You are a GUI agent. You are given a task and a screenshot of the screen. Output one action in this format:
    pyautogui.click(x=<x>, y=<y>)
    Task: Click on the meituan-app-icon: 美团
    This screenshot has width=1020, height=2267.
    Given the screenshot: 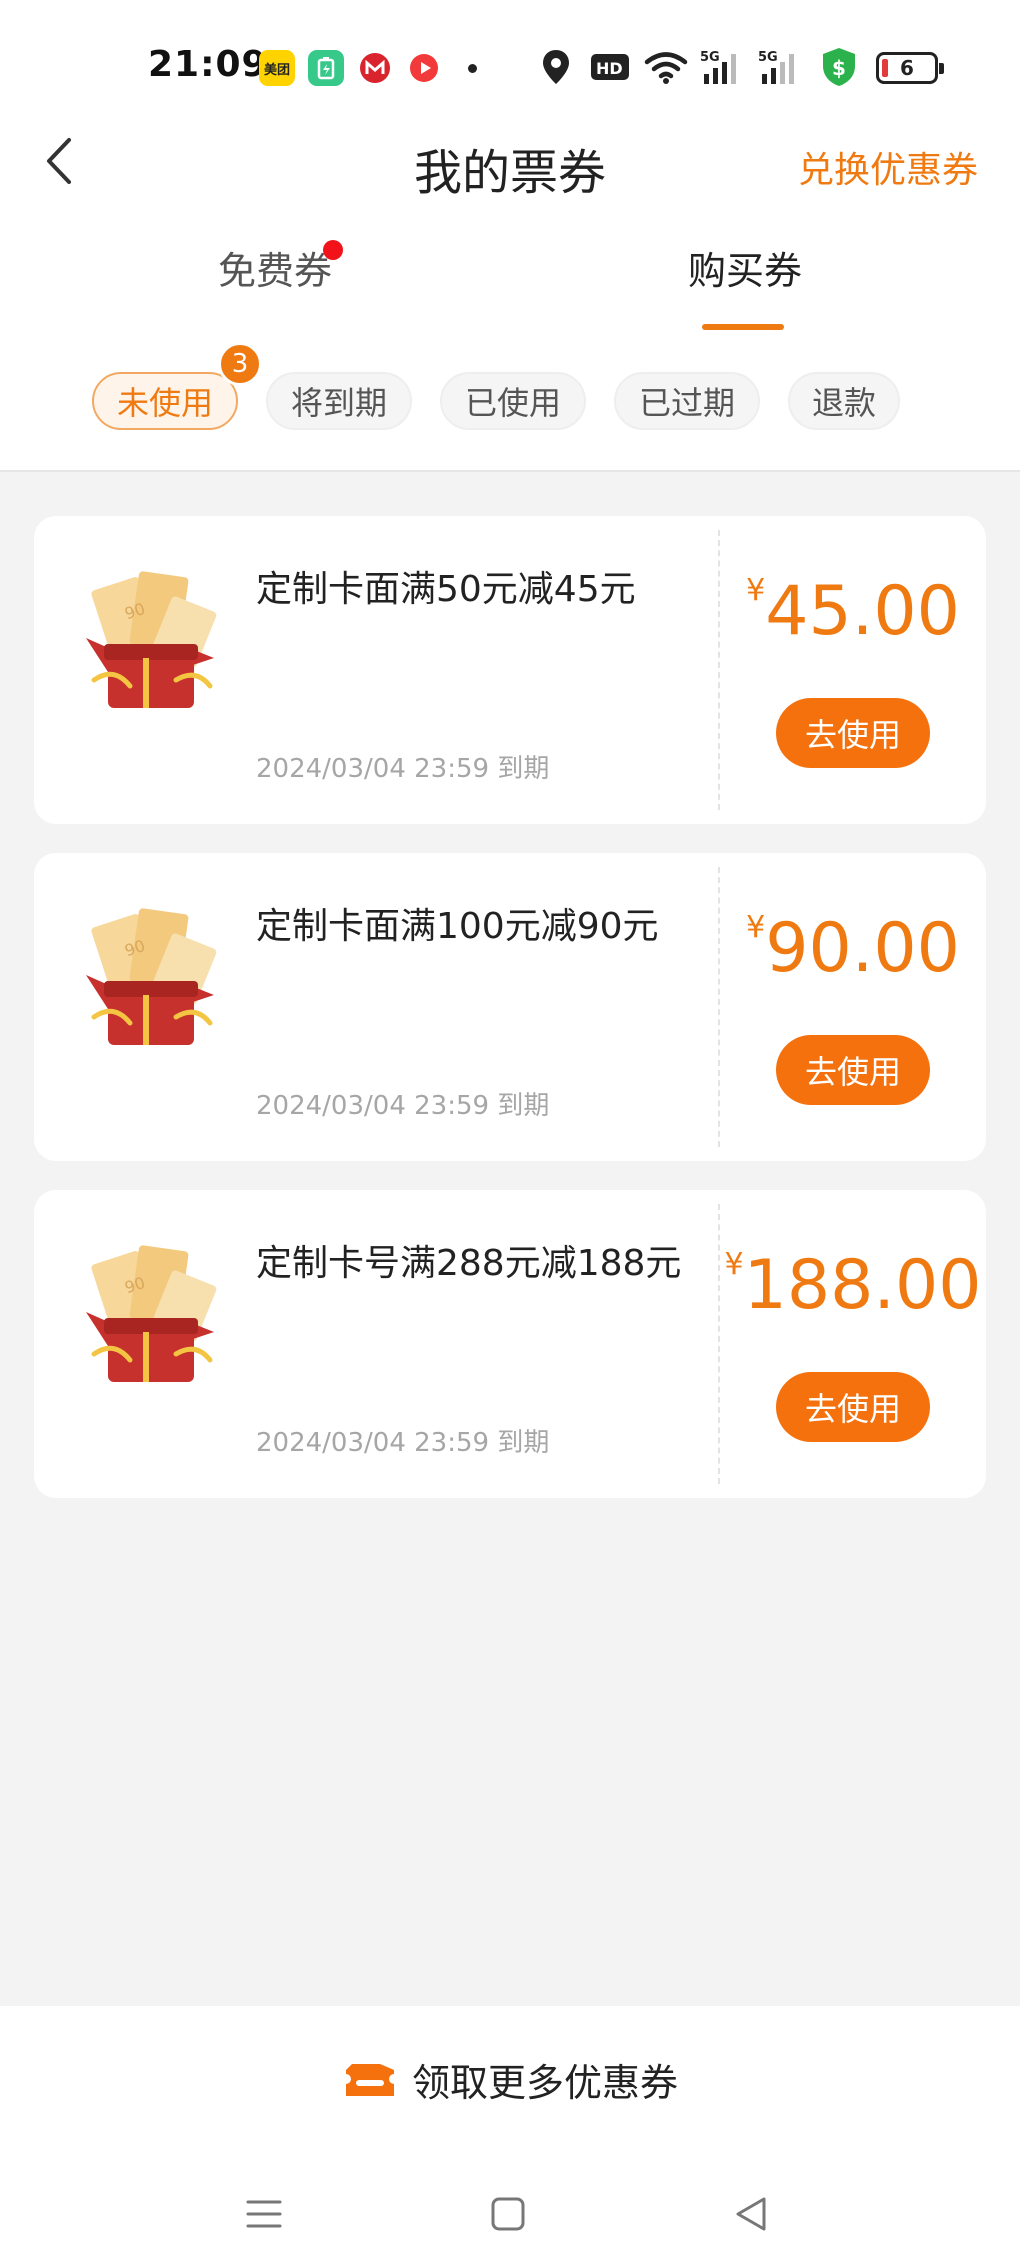 What is the action you would take?
    pyautogui.click(x=277, y=68)
    